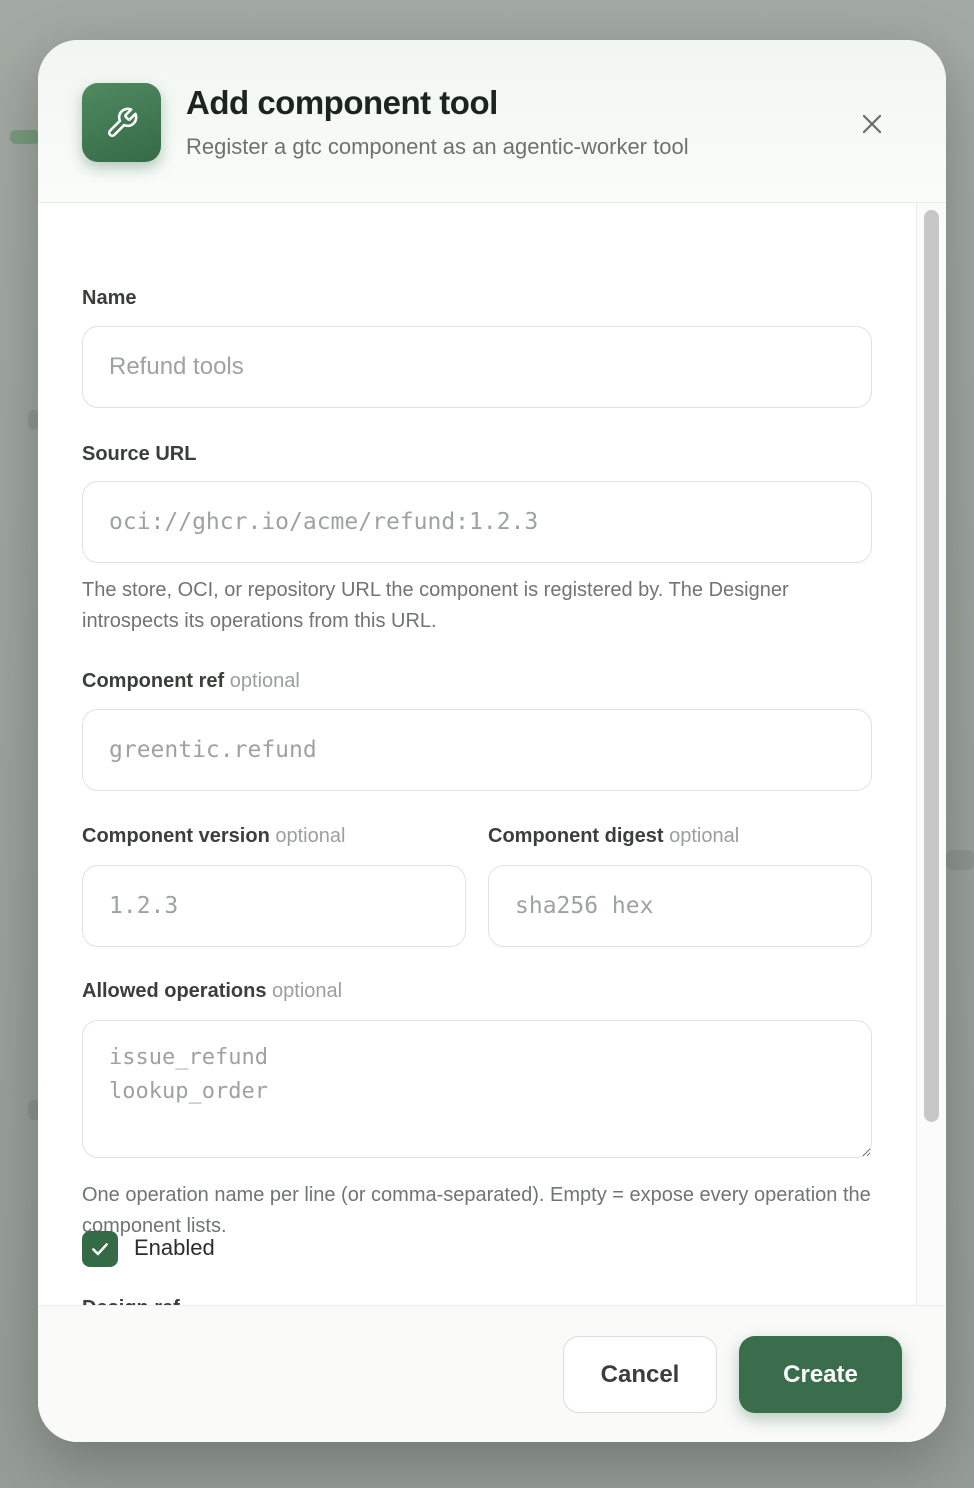 This screenshot has height=1488, width=974. I want to click on close-button, so click(872, 124).